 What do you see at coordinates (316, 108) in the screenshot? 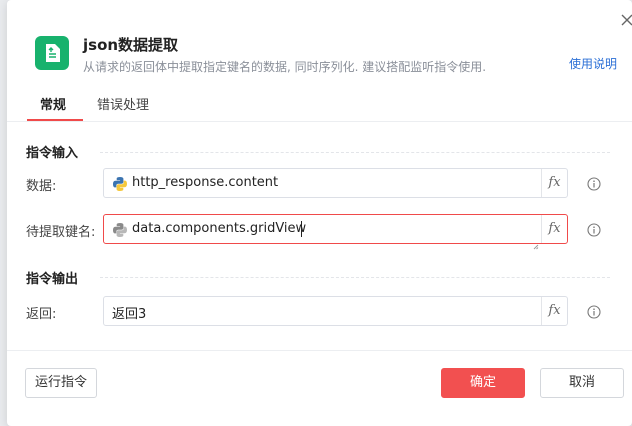
I see `tab-bar: 常规 错误处理` at bounding box center [316, 108].